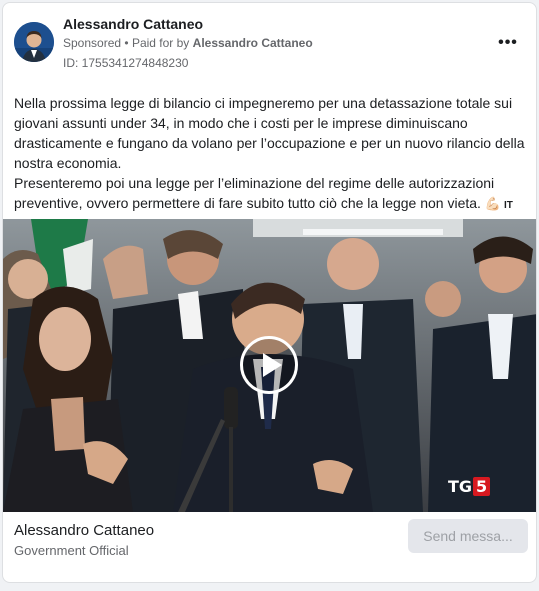  I want to click on footer-page-name: Alessandro Cattaneo, so click(84, 530).